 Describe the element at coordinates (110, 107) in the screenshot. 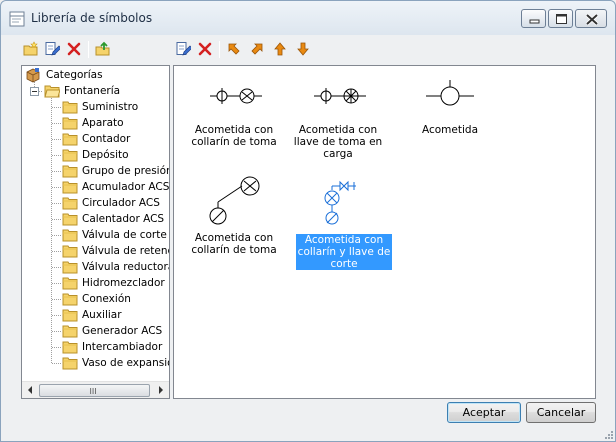

I see `tree-item-label: Suministro` at that location.